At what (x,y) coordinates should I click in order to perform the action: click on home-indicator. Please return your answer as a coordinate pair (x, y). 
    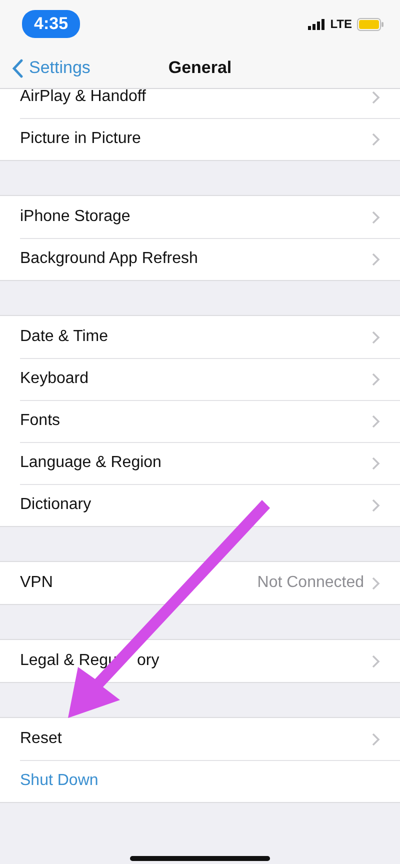
    Looking at the image, I should click on (200, 858).